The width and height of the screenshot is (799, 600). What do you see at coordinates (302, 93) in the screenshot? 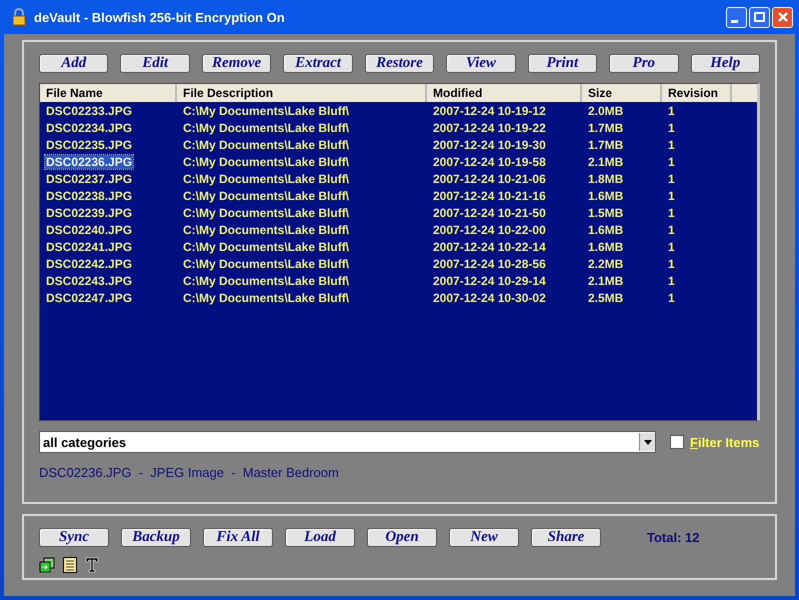
I see `column-header: File Description` at bounding box center [302, 93].